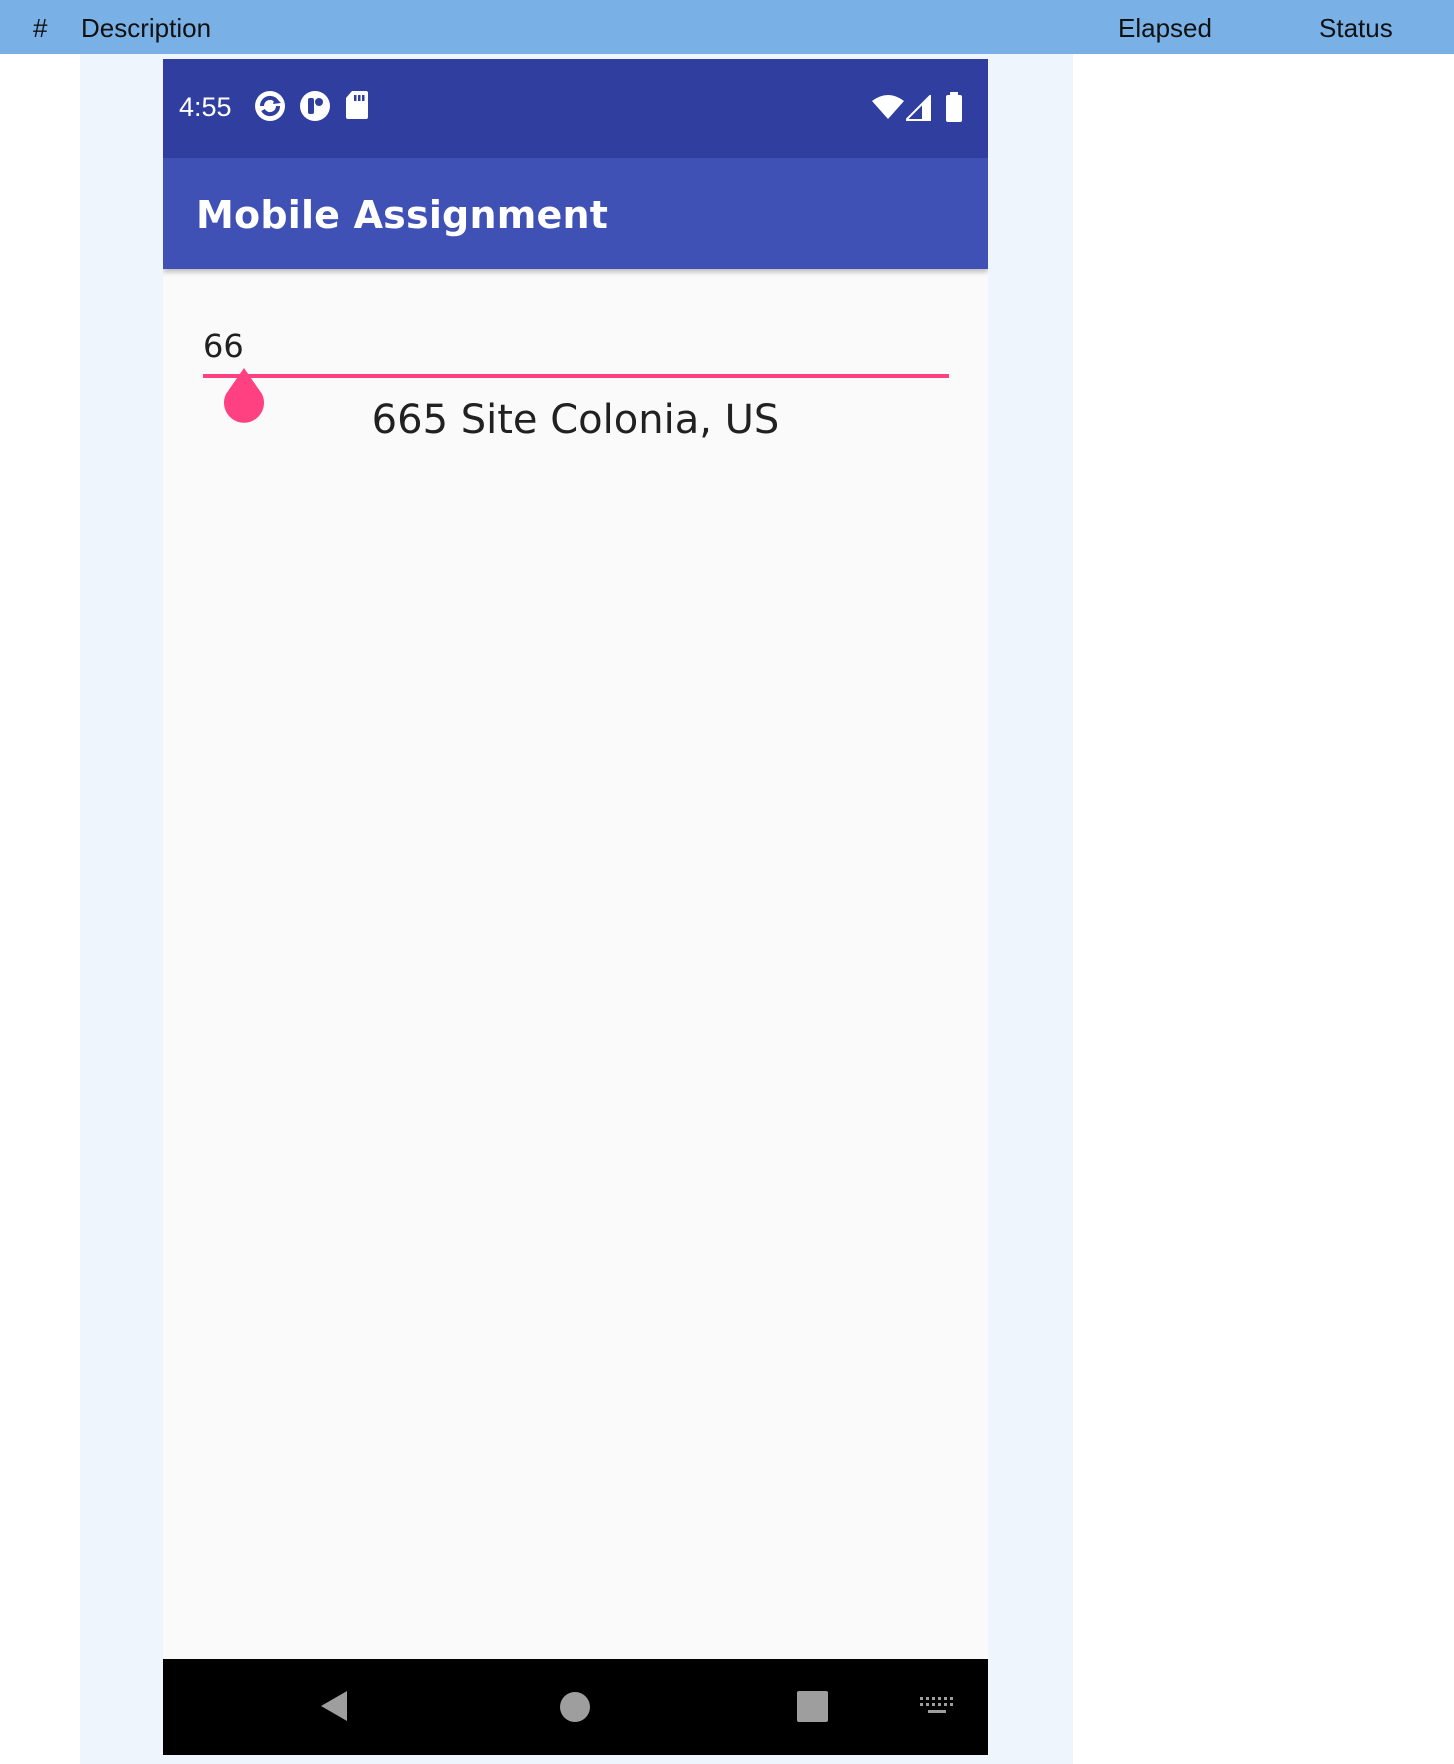 The image size is (1454, 1764). Describe the element at coordinates (812, 1706) in the screenshot. I see `recents-icon` at that location.